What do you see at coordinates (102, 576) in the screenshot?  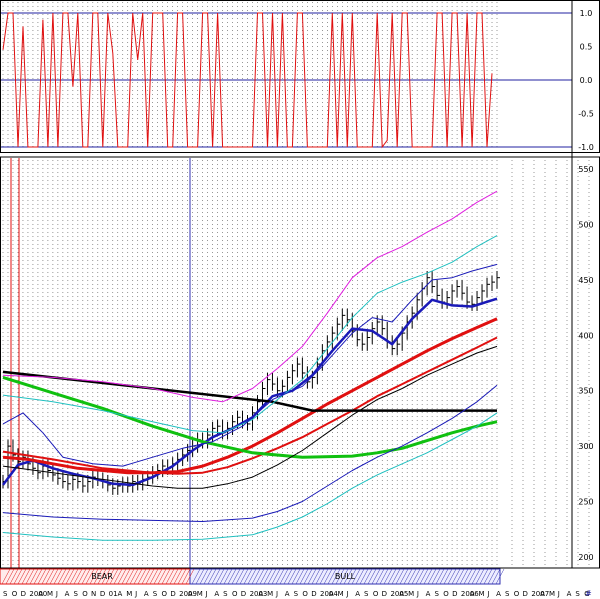 I see `bear-label: BEAR` at bounding box center [102, 576].